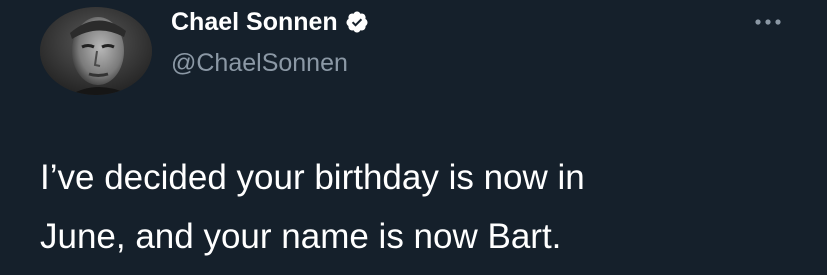  Describe the element at coordinates (312, 177) in the screenshot. I see `tweet-text-line: I’ve decided your birthday is now in` at that location.